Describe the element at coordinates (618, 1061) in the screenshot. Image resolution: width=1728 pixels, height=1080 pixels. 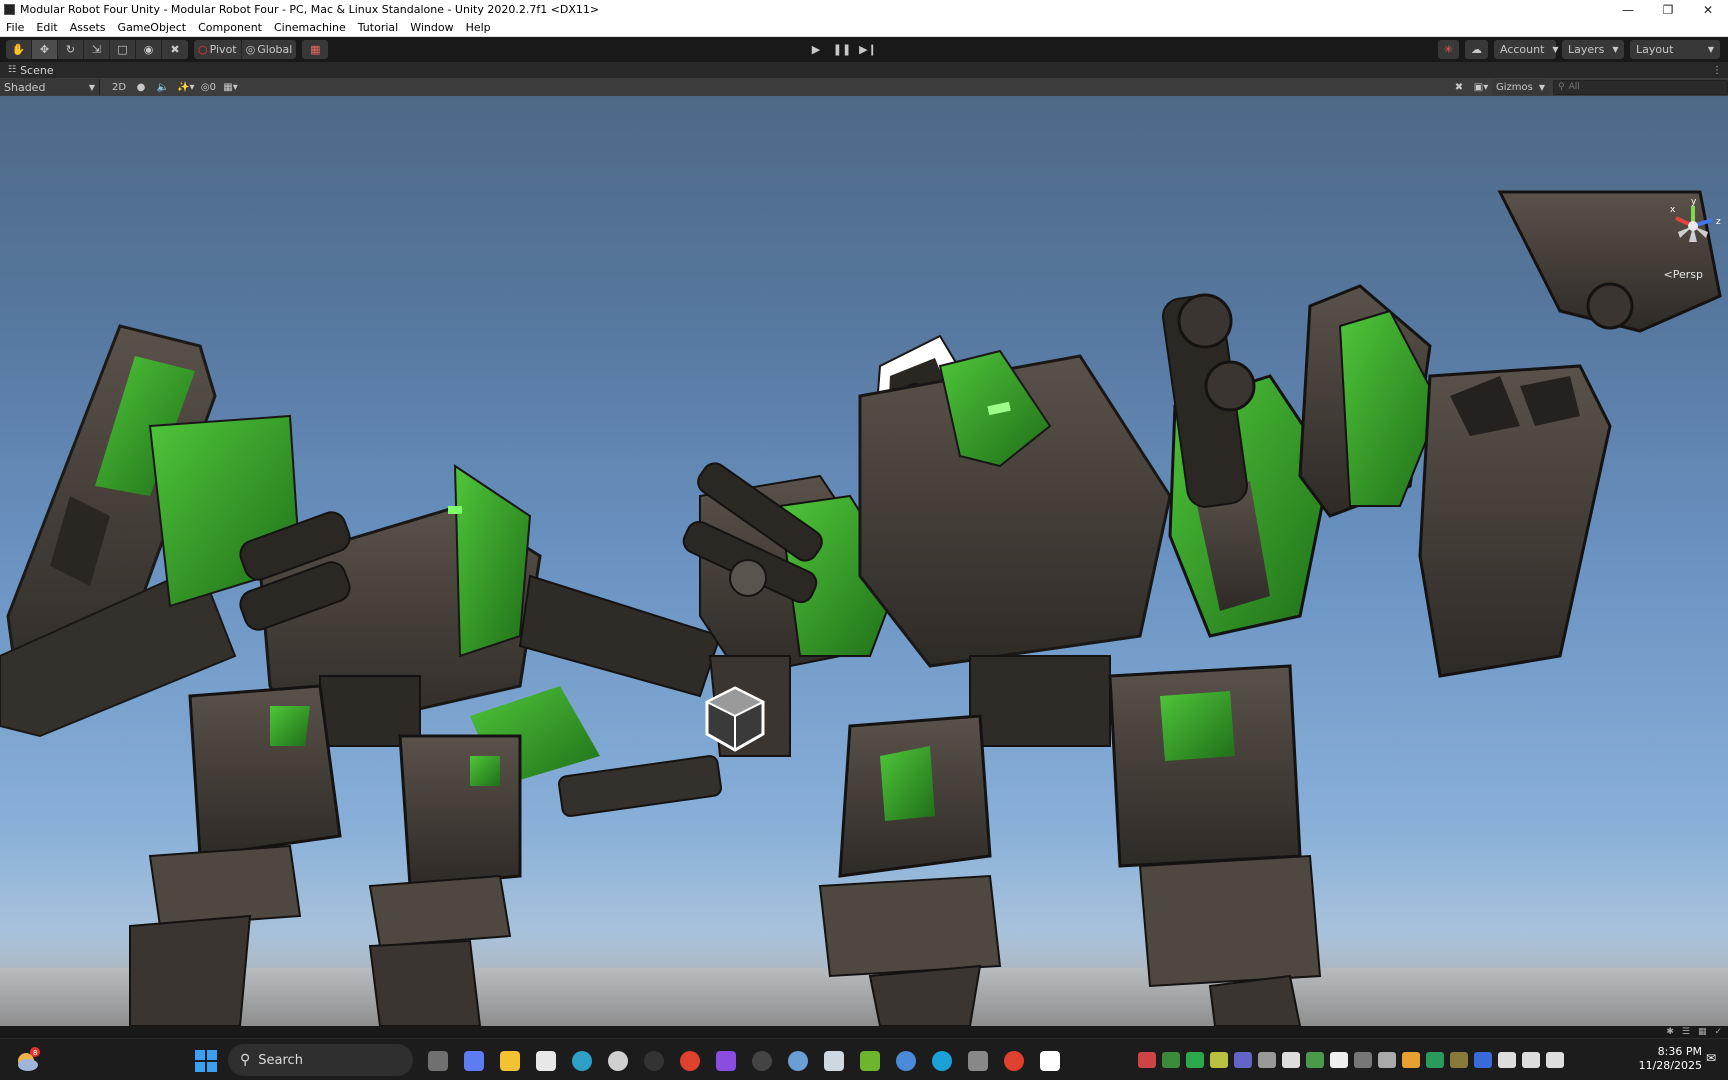
I see `alienware-icon` at that location.